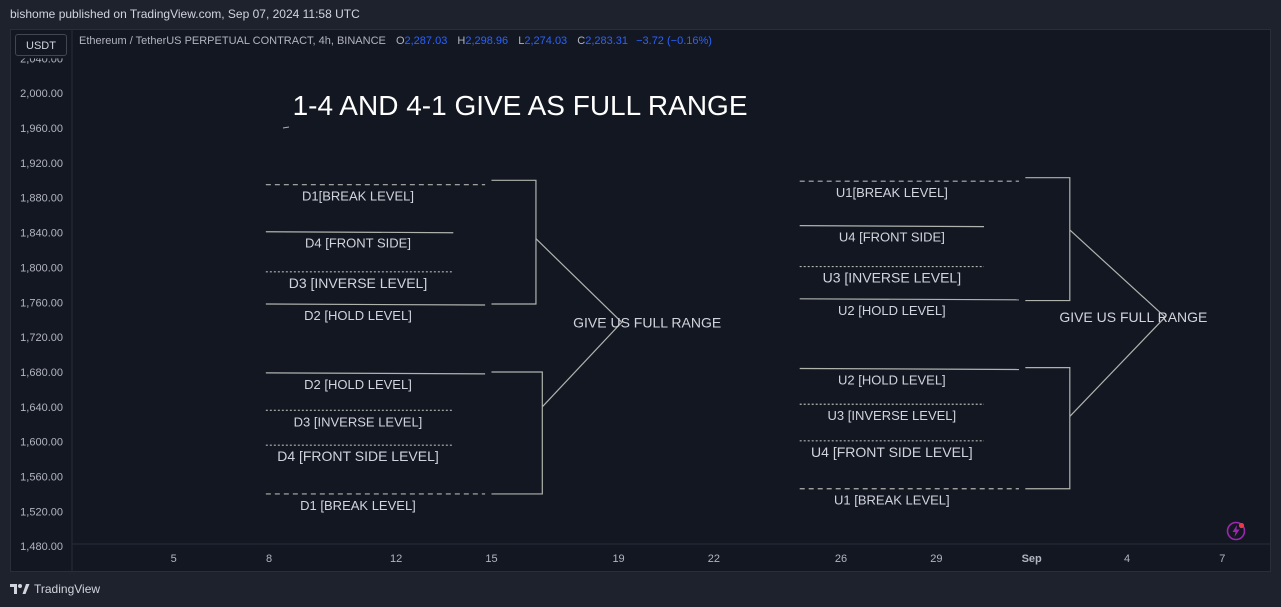 The image size is (1281, 607). What do you see at coordinates (358, 505) in the screenshot?
I see `level-label: D1 [BREAK LEVEL]` at bounding box center [358, 505].